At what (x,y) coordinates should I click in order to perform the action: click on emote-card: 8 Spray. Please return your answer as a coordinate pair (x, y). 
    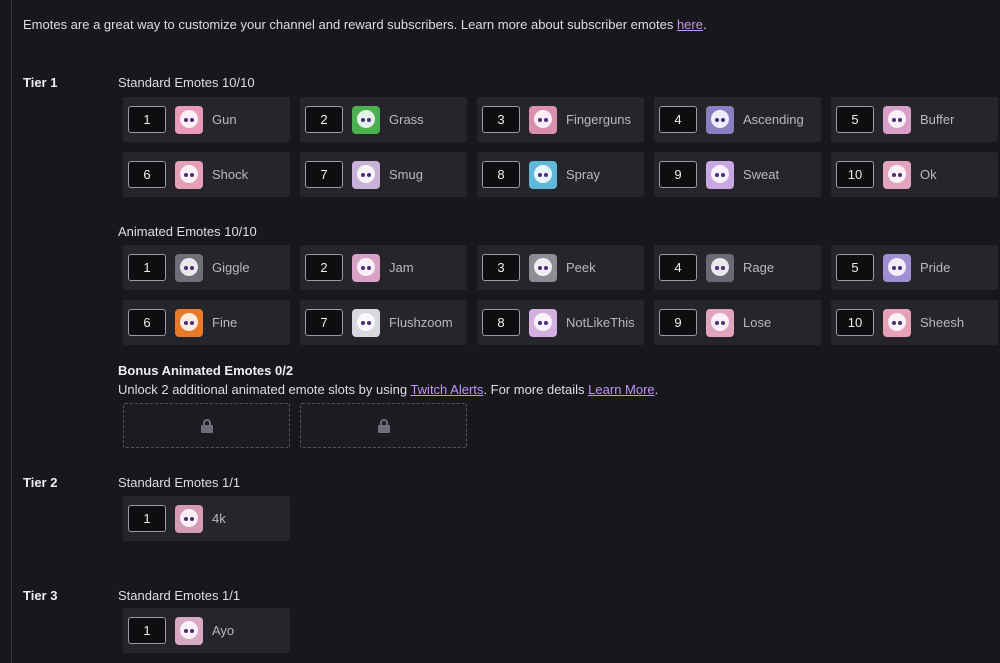
    Looking at the image, I should click on (560, 174).